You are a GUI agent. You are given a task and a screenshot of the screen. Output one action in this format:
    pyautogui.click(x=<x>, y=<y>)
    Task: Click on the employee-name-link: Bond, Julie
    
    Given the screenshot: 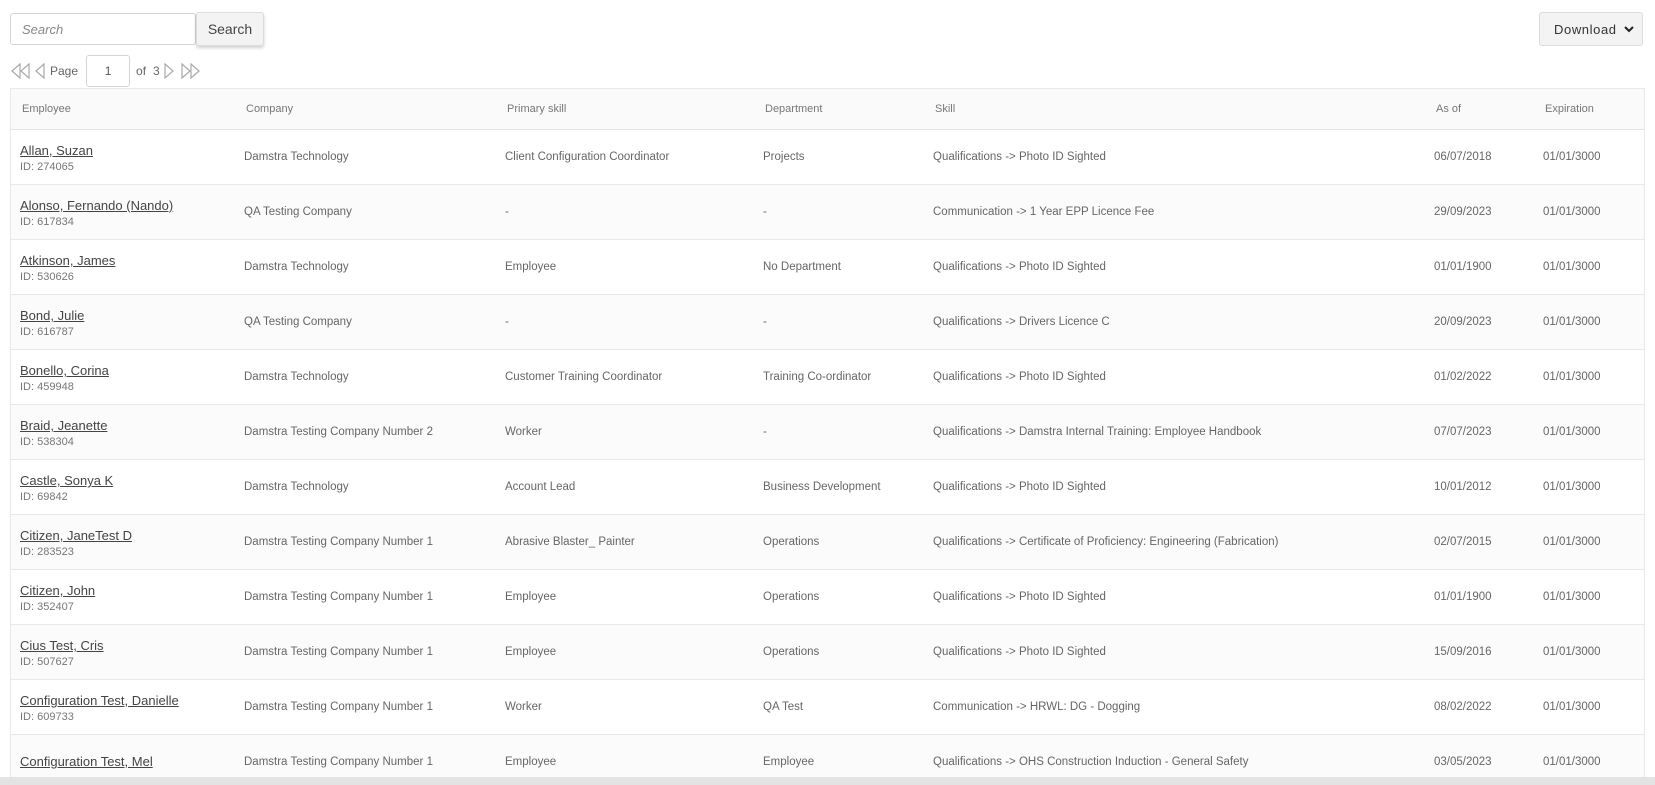 What is the action you would take?
    pyautogui.click(x=127, y=315)
    